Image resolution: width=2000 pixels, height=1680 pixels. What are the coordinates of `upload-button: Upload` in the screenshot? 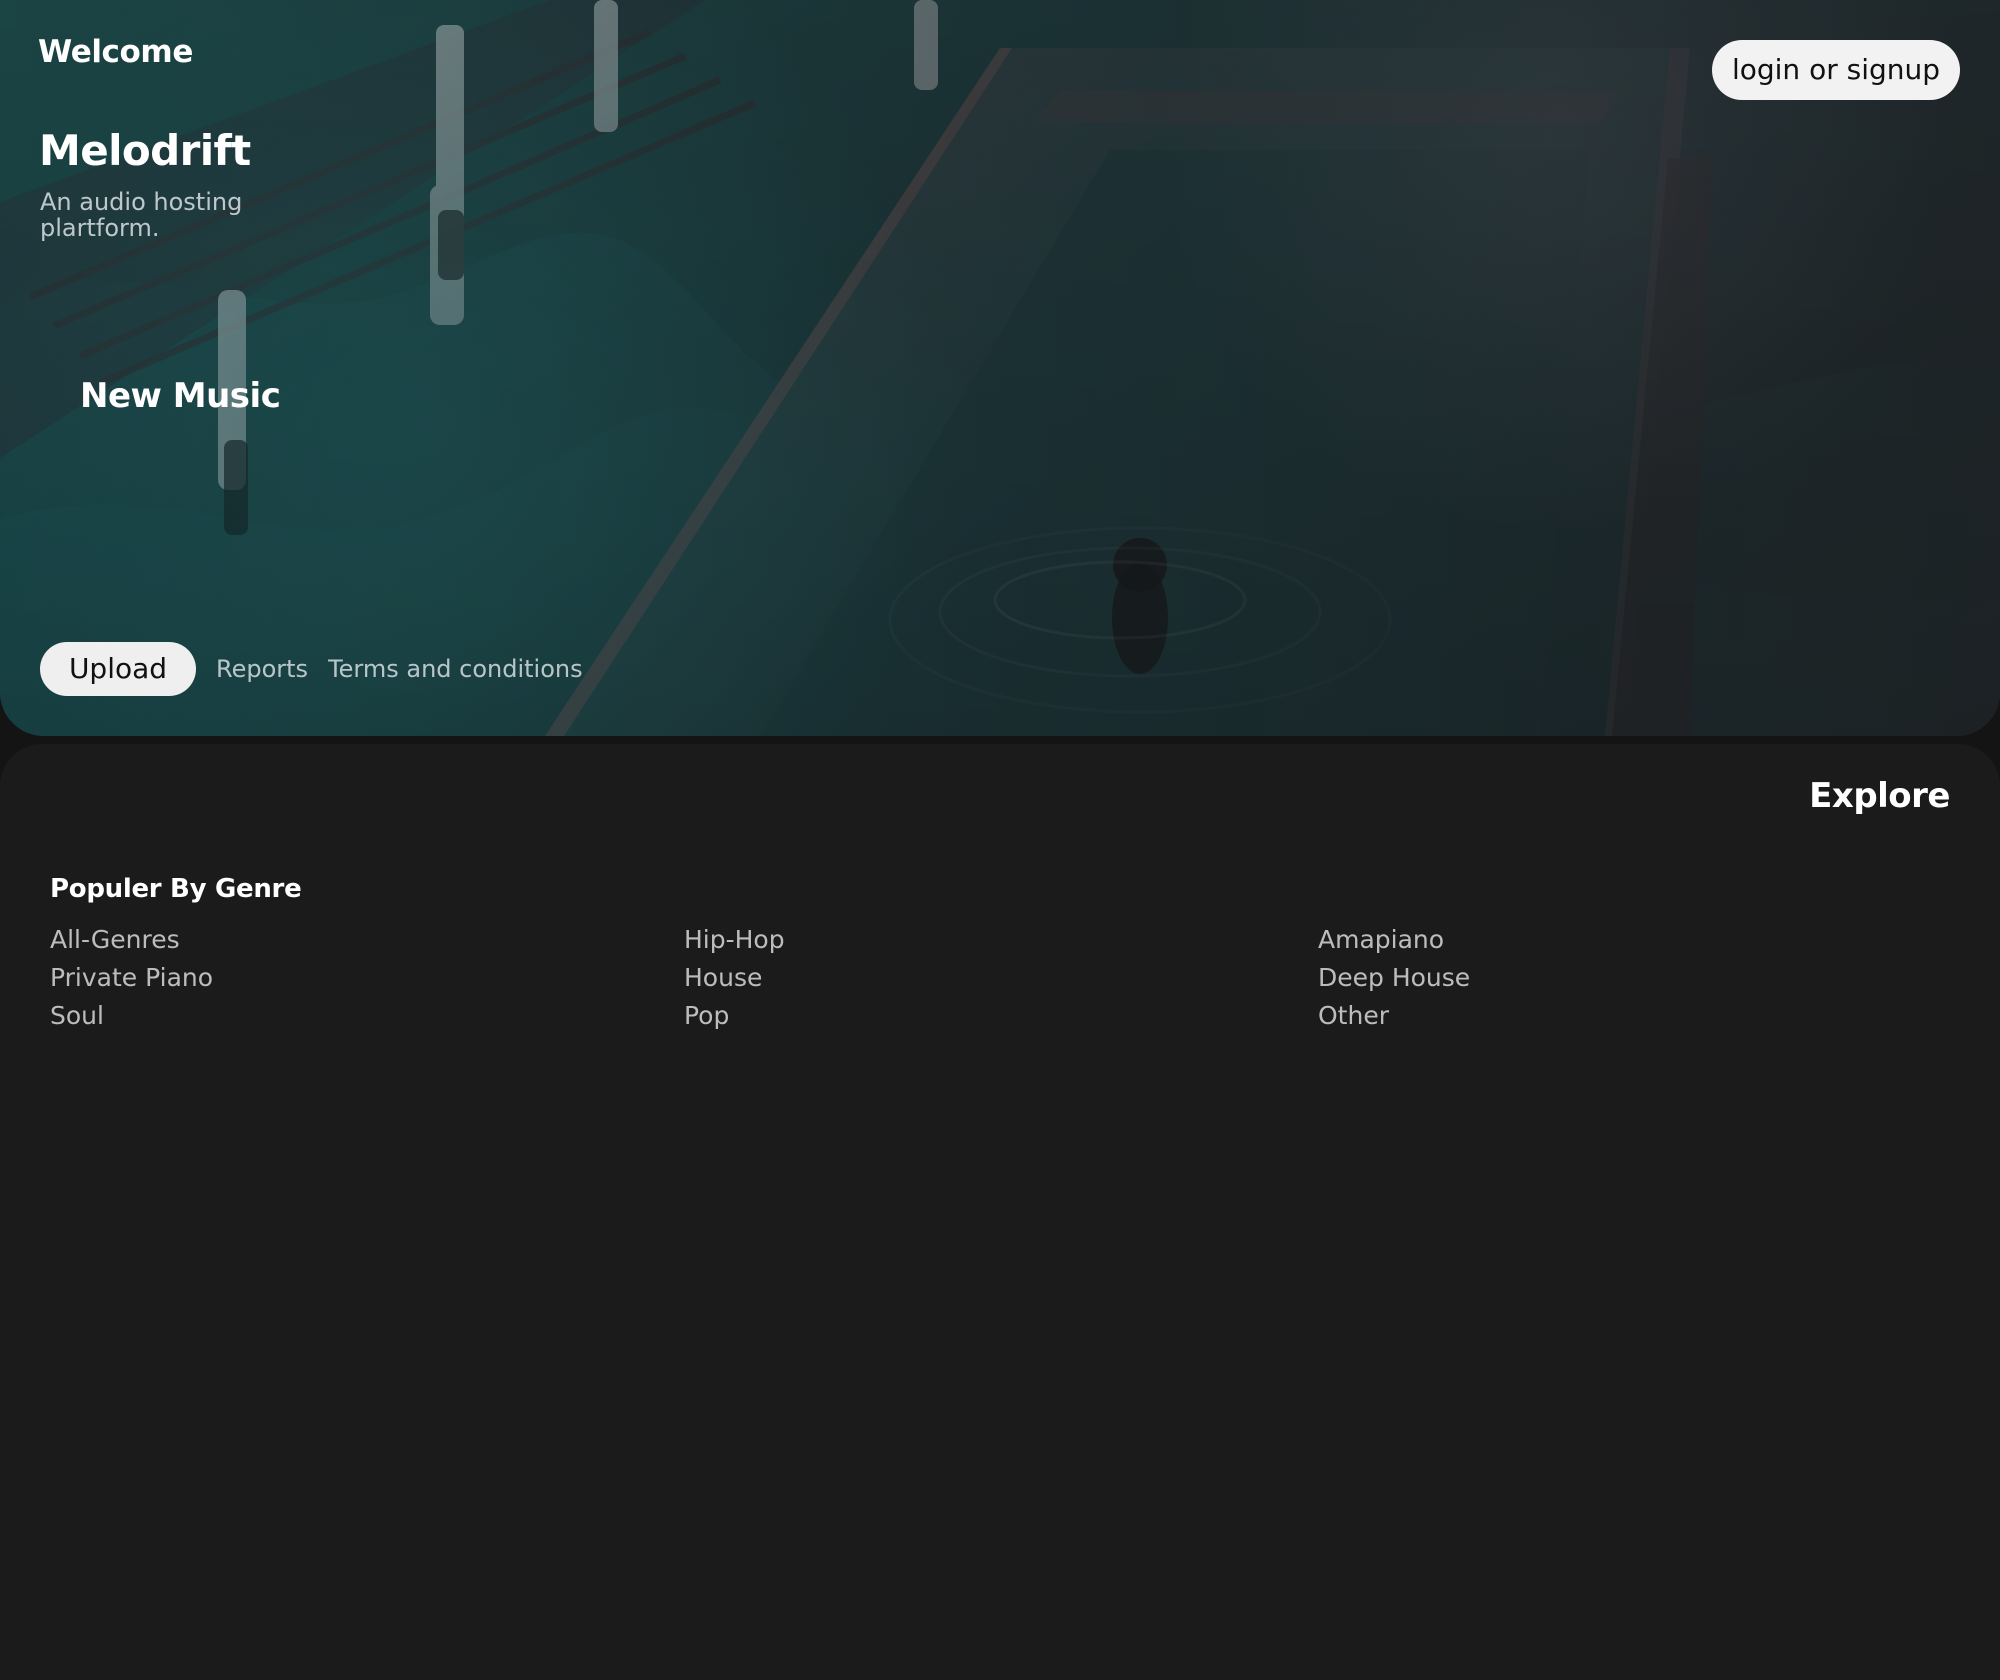 It's located at (118, 669).